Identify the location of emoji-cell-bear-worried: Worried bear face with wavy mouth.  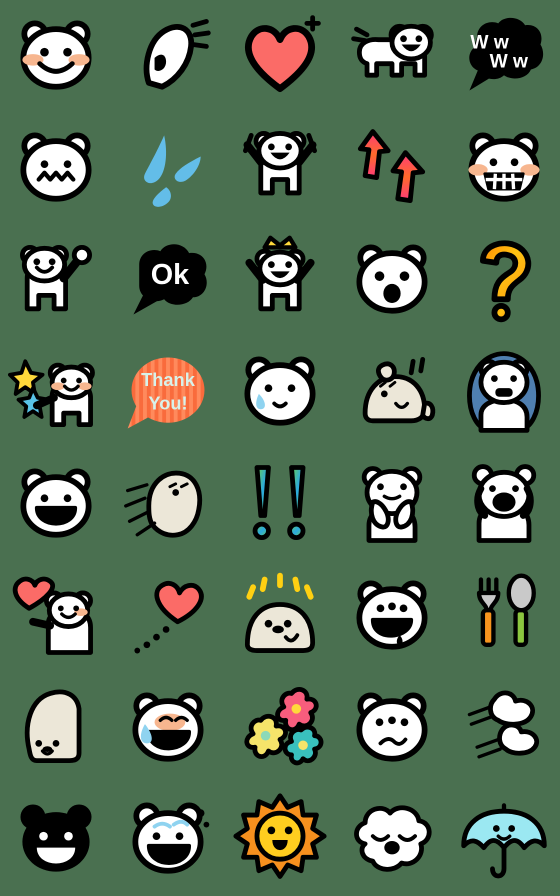
(56, 168).